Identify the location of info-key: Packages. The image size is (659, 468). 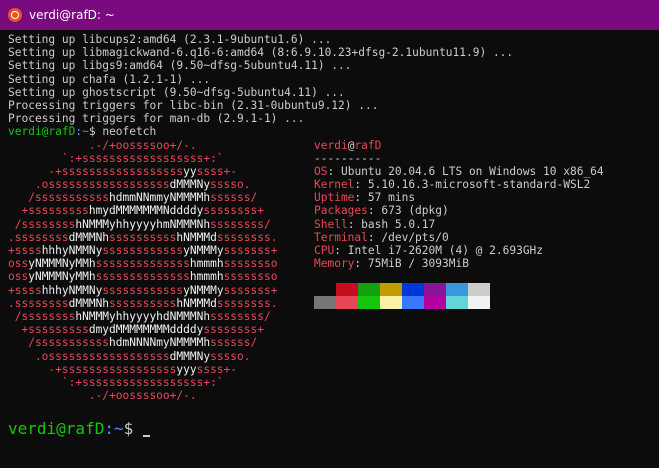
(341, 211).